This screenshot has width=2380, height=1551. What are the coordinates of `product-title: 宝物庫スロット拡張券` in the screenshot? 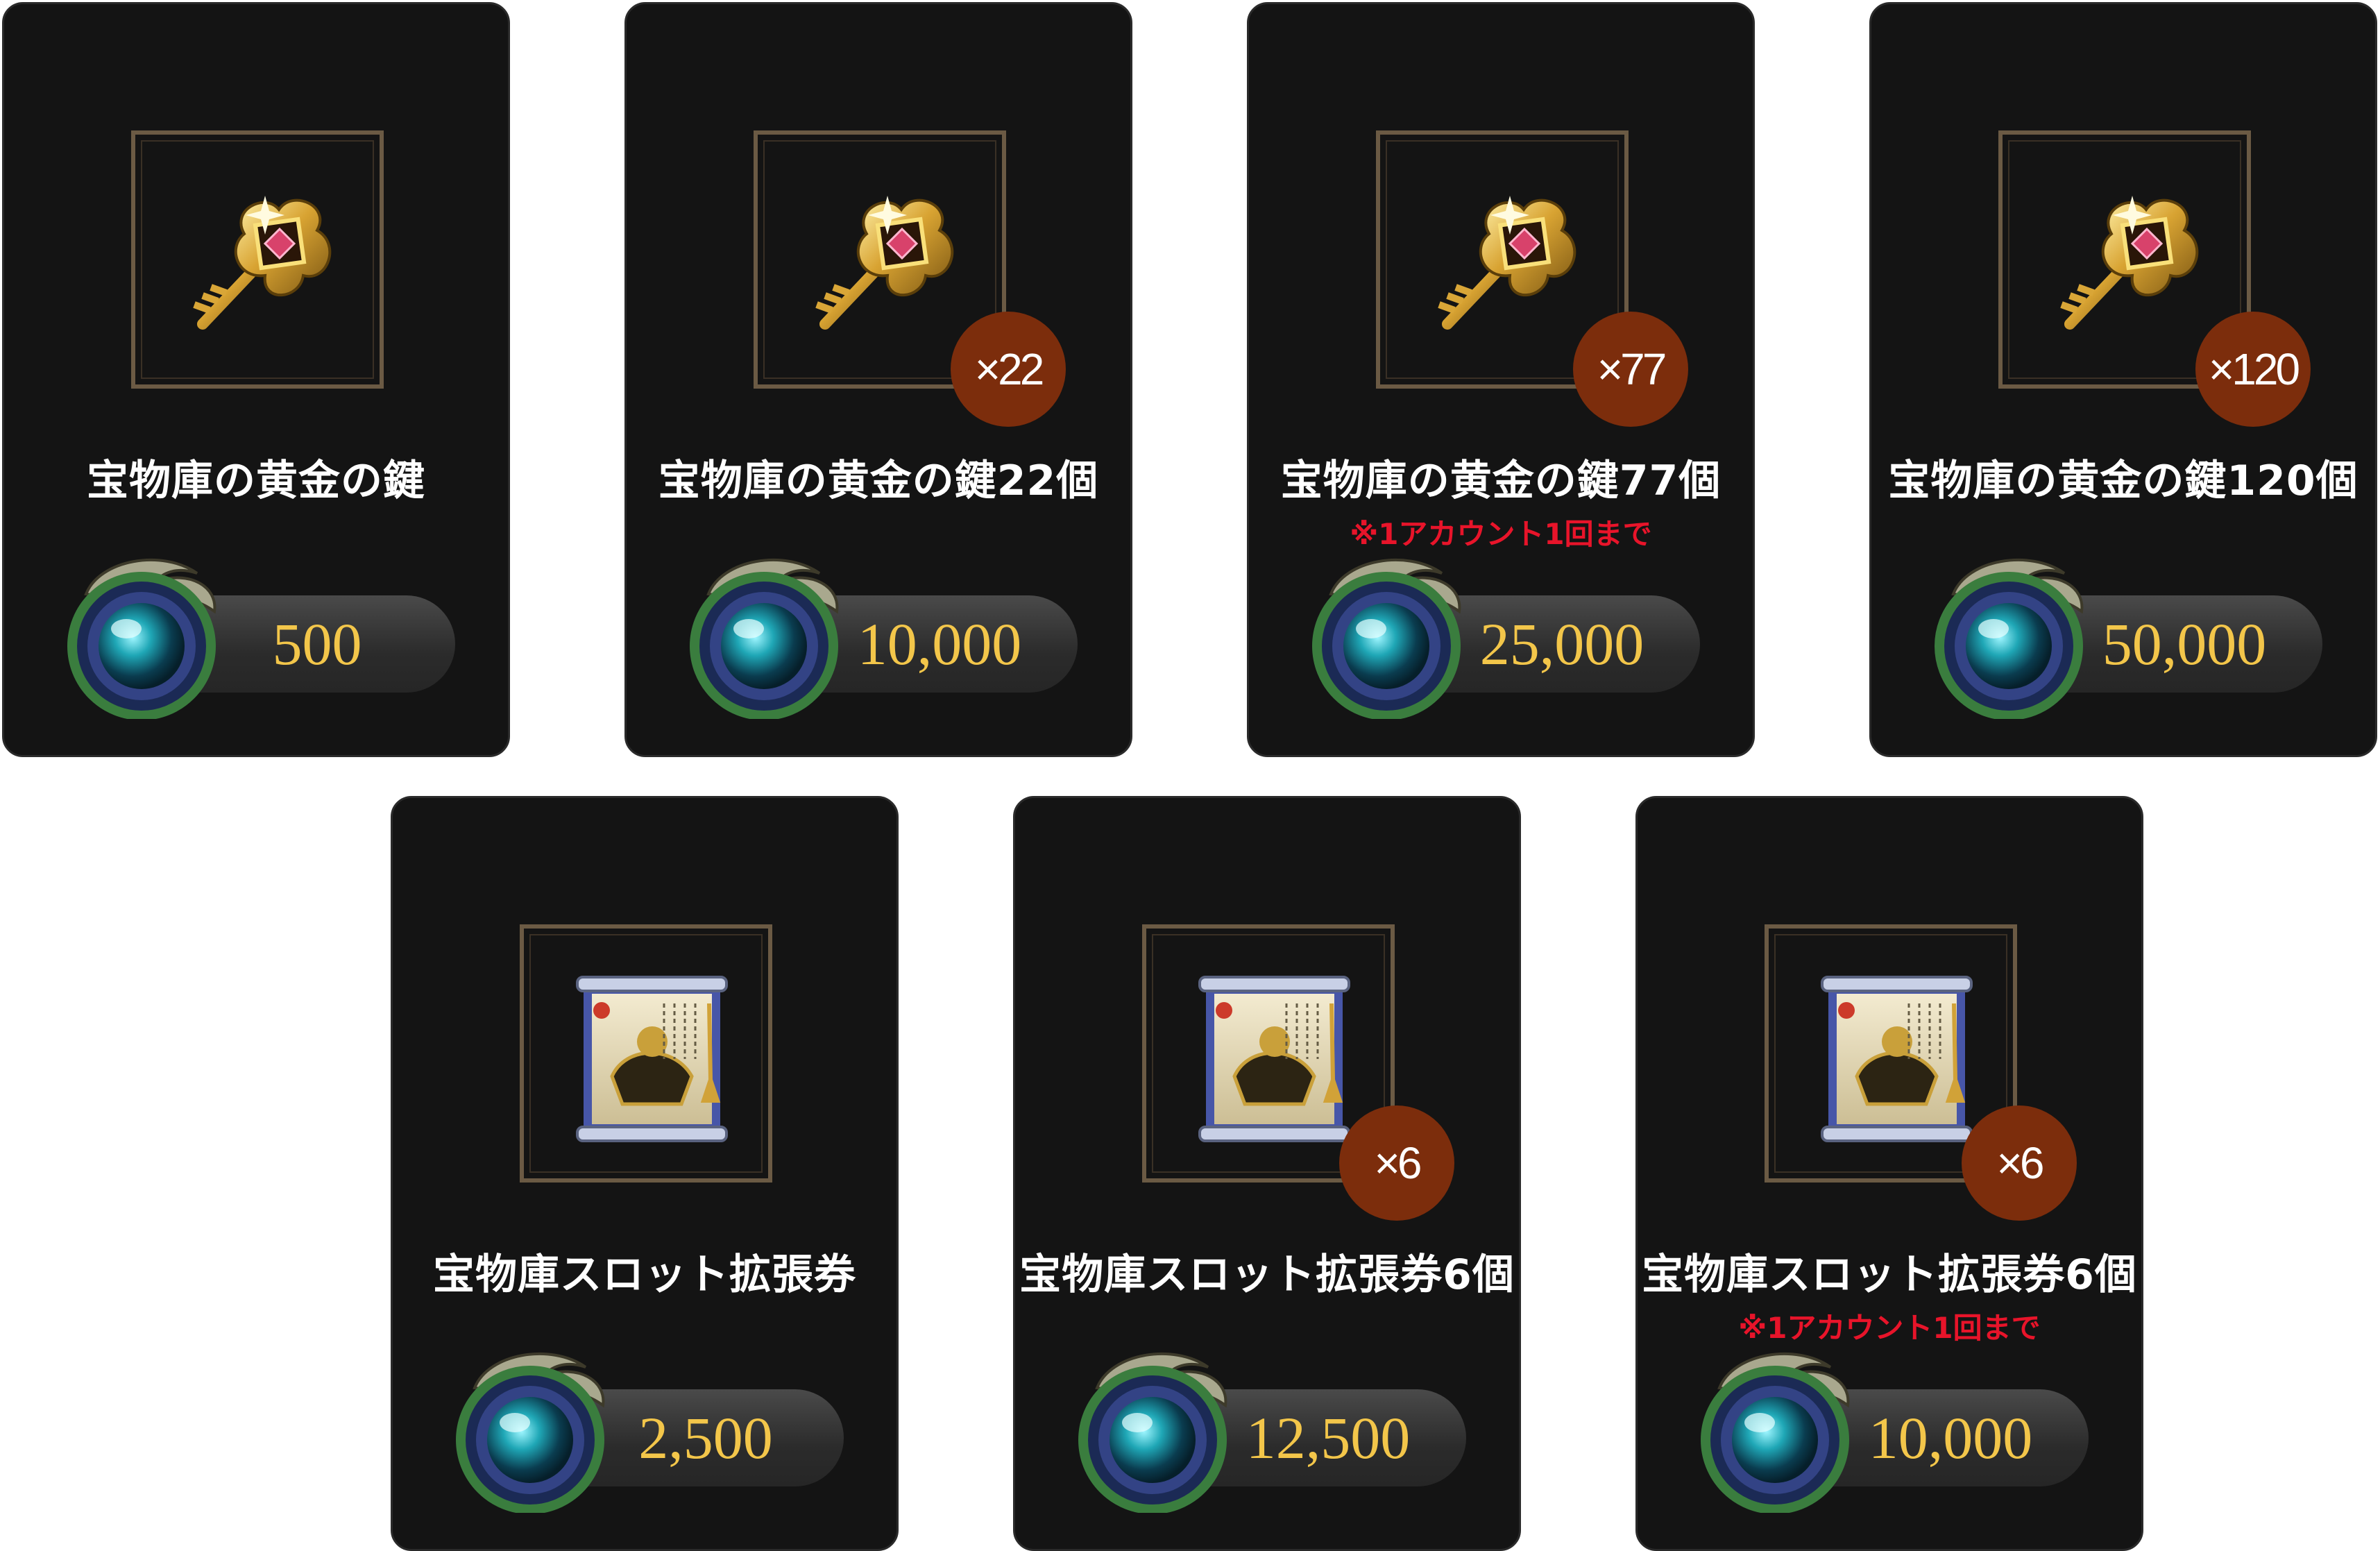 It's located at (644, 1275).